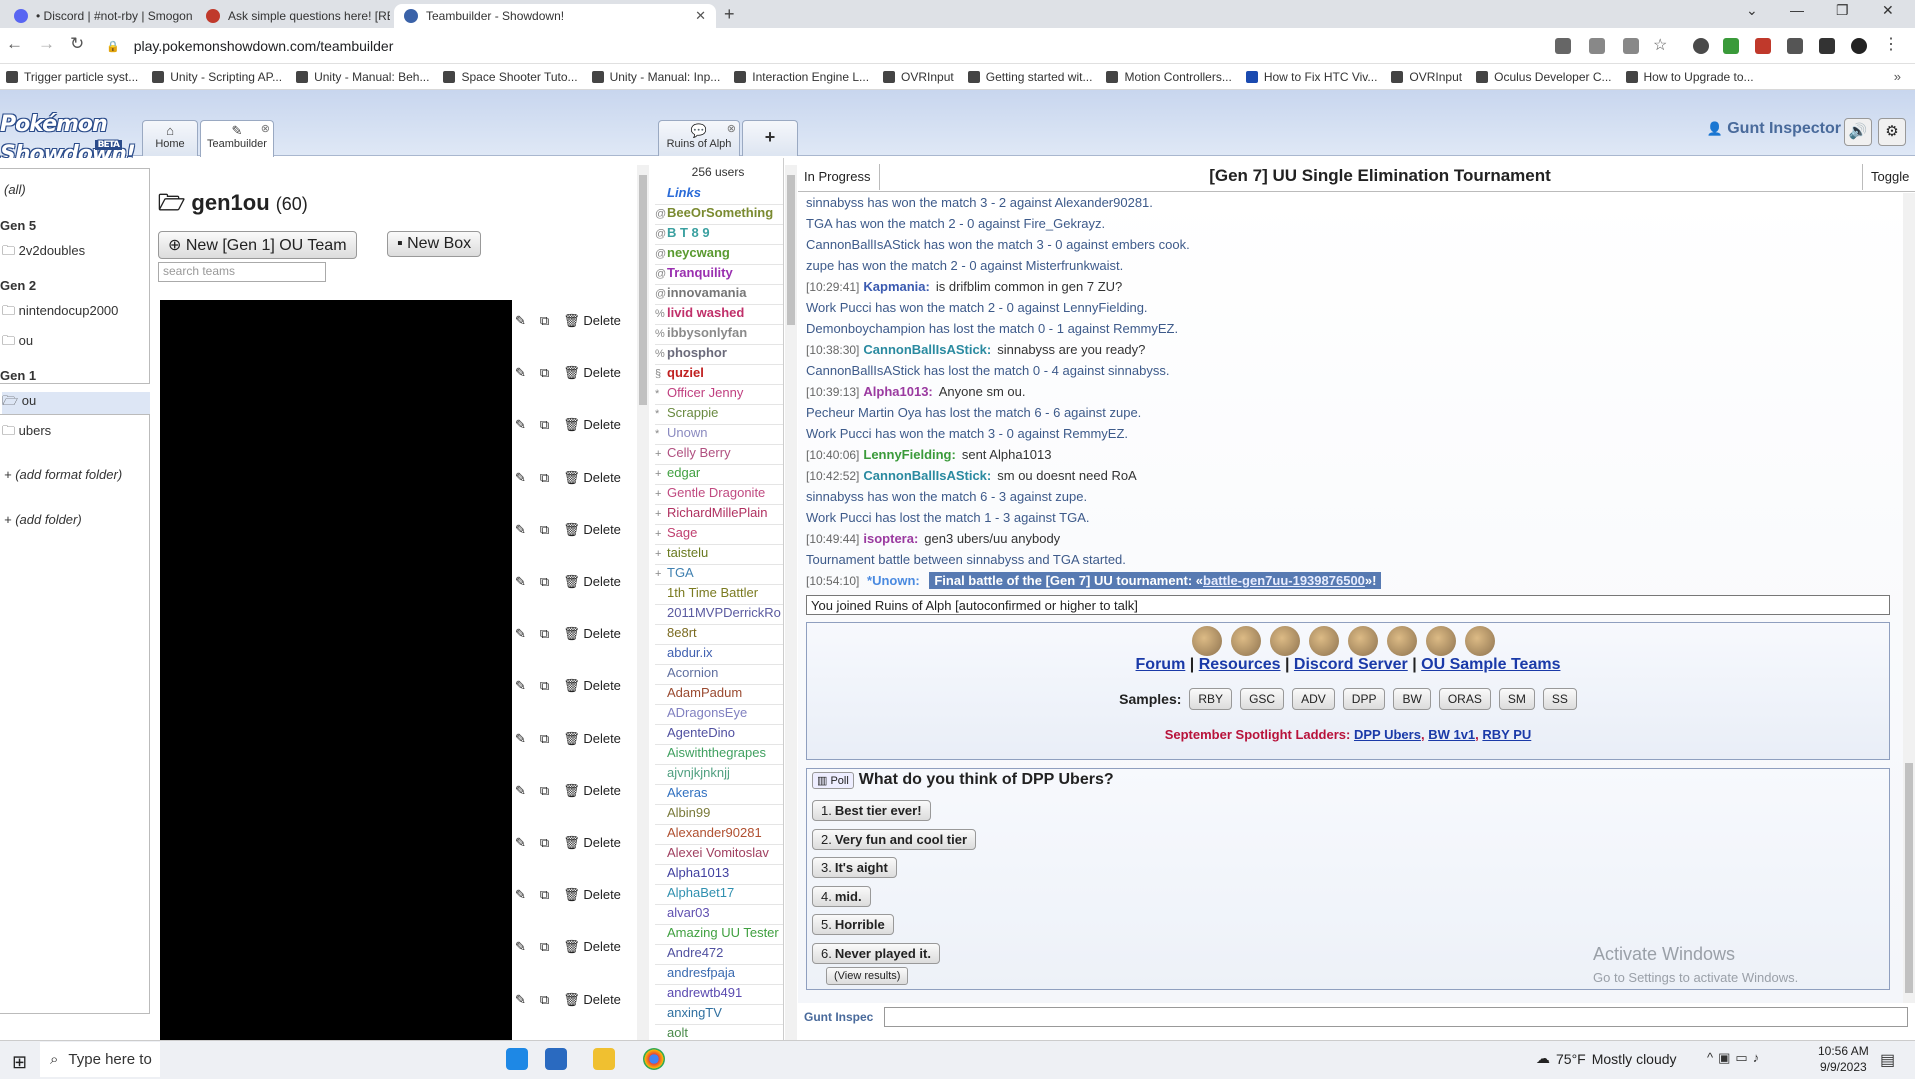 This screenshot has height=1079, width=1915. Describe the element at coordinates (719, 715) in the screenshot. I see `user-list-item: ADragonsEye` at that location.